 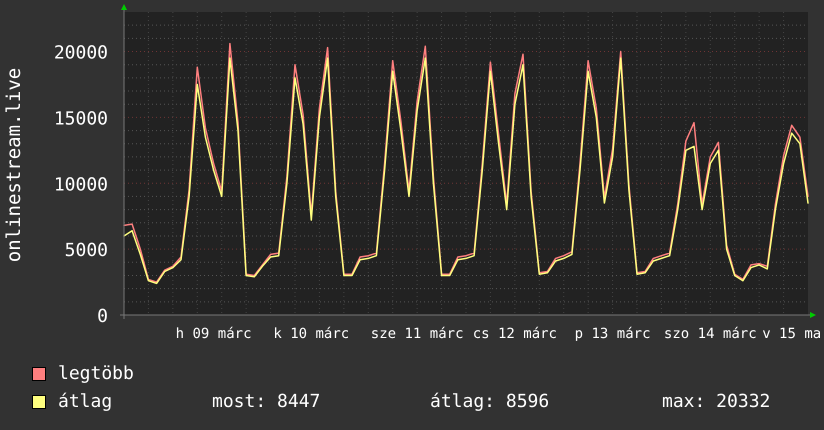 I want to click on x-tick-label: sze 11 márc, so click(x=417, y=334).